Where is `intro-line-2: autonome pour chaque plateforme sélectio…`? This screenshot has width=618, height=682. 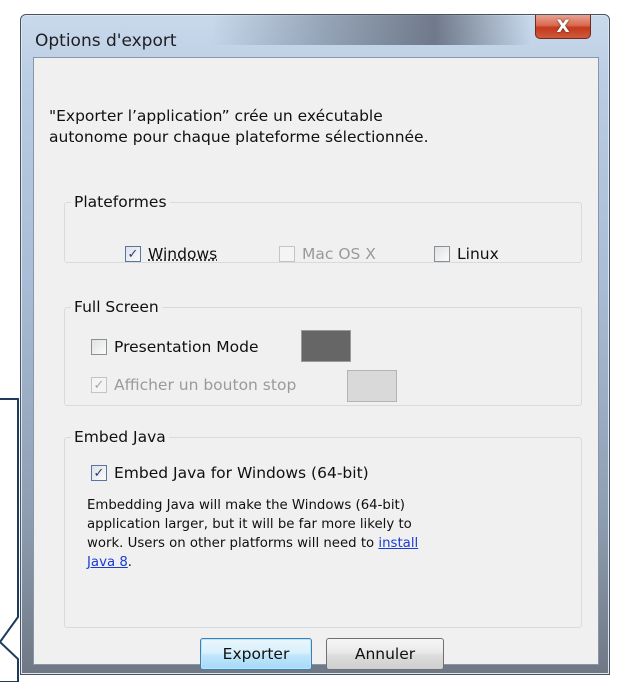
intro-line-2: autonome pour chaque plateforme sélectio… is located at coordinates (239, 137).